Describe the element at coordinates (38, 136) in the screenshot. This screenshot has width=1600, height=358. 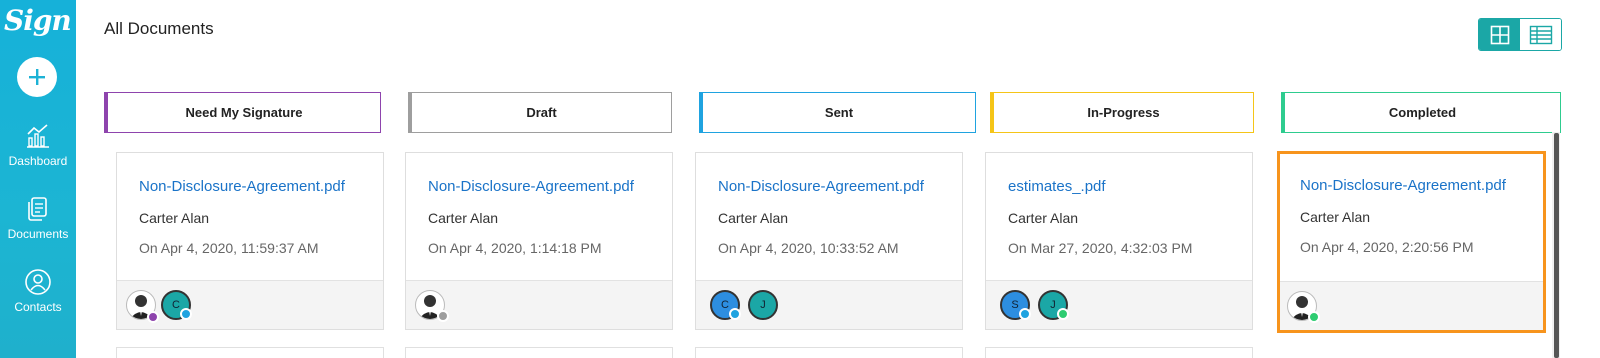
I see `dashboard-chart-icon` at that location.